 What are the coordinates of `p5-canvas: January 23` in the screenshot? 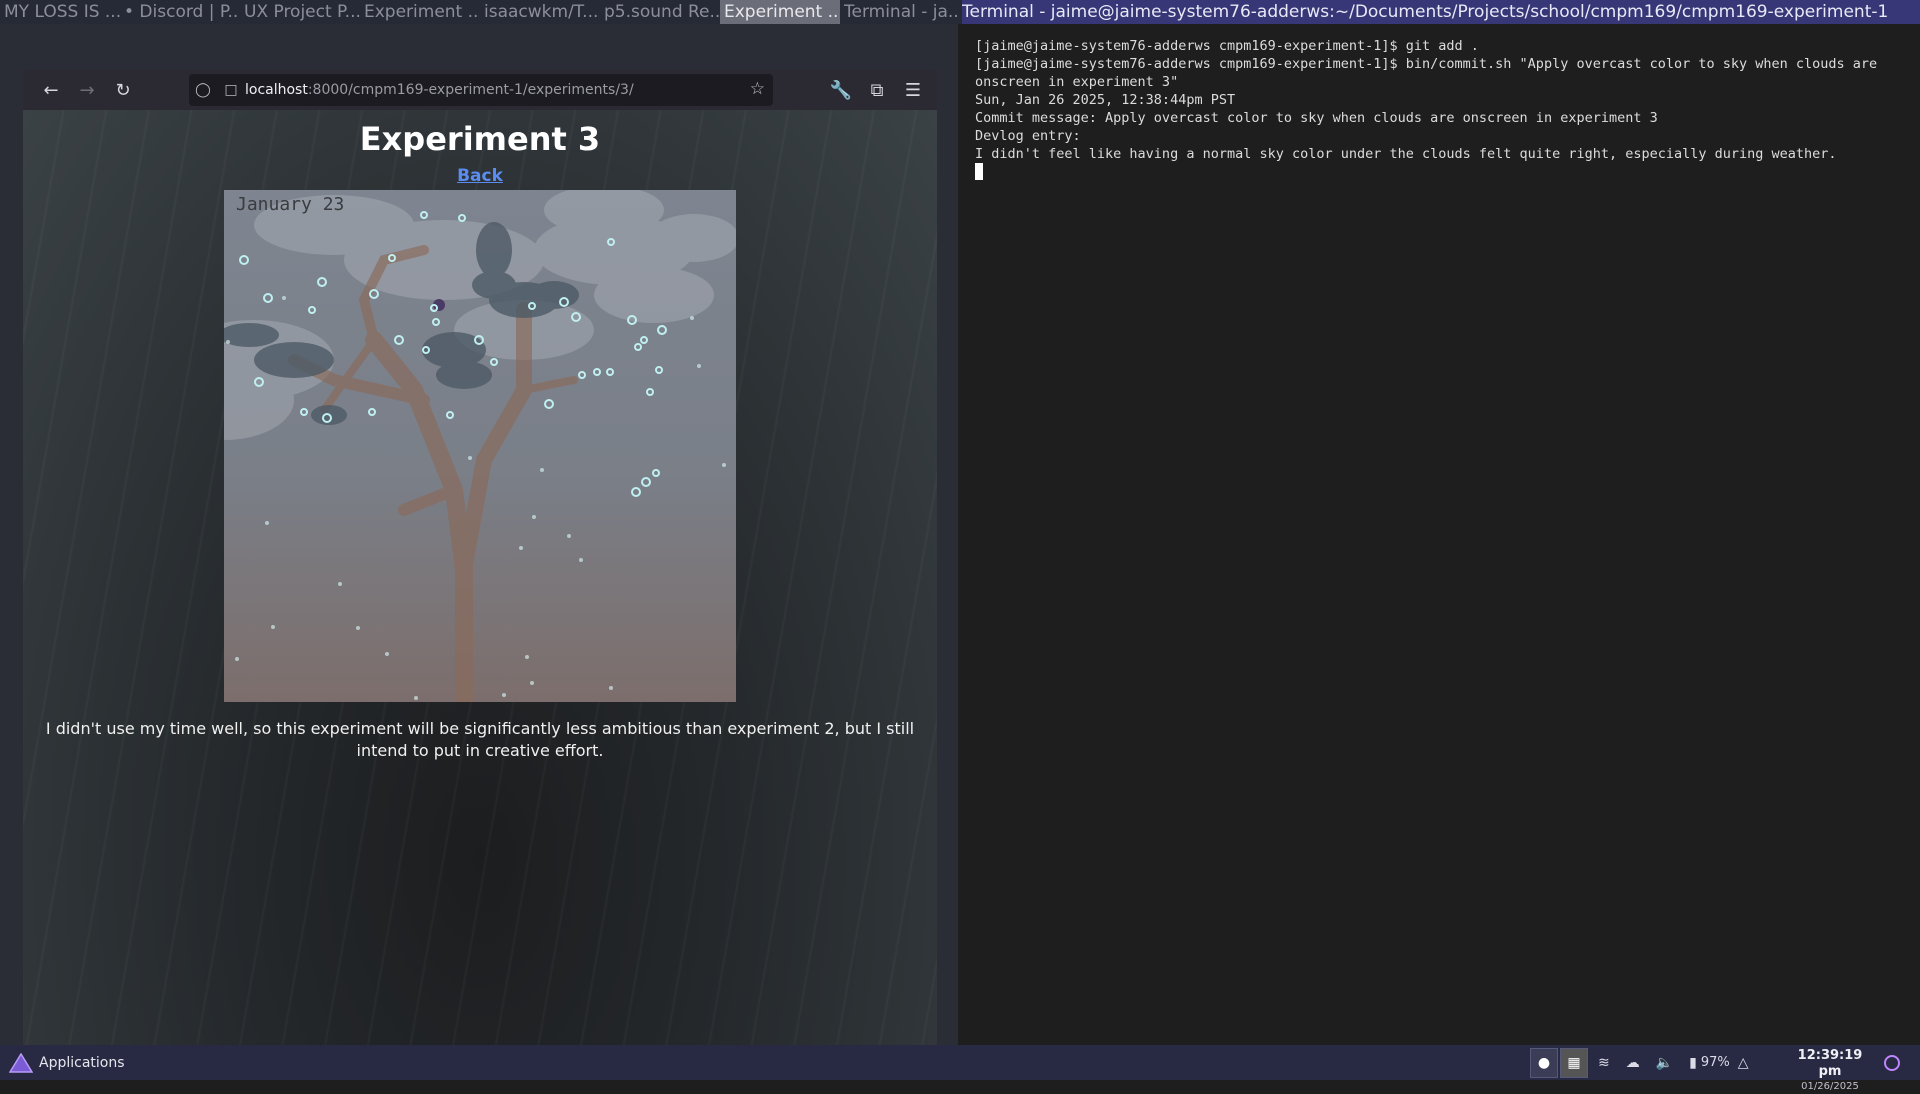 It's located at (480, 446).